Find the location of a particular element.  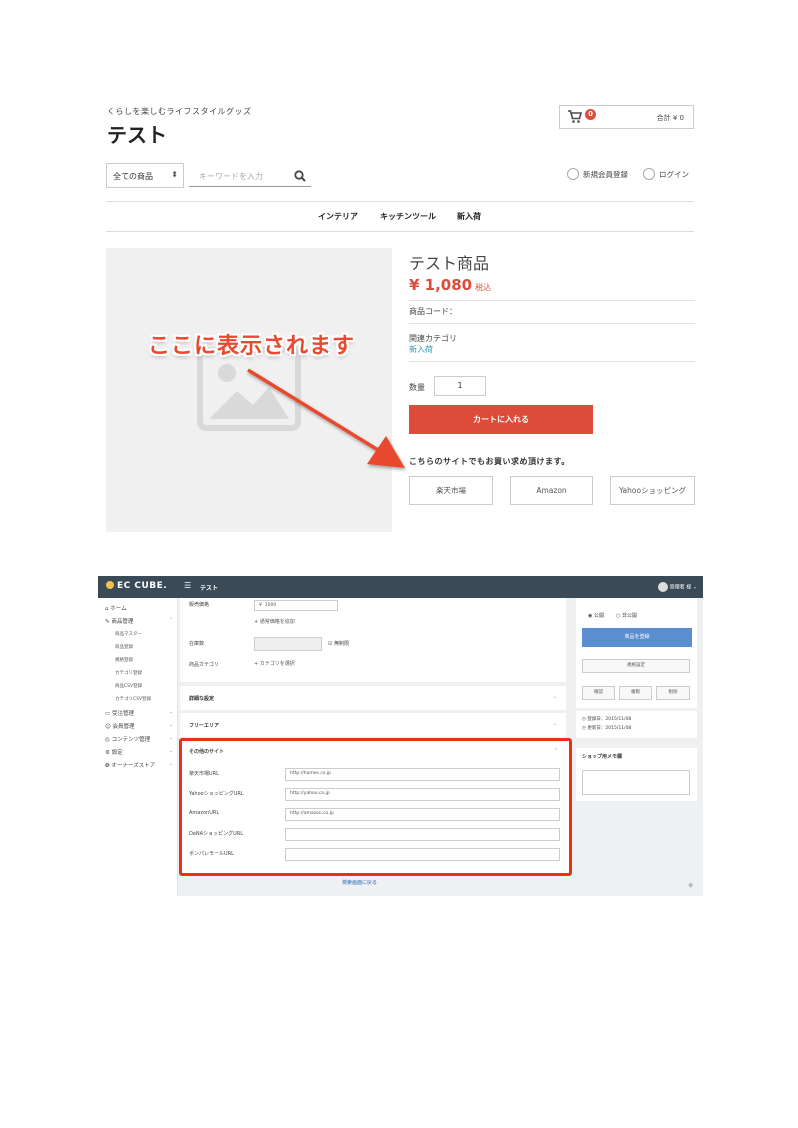

admin-header-title: テスト is located at coordinates (209, 588).